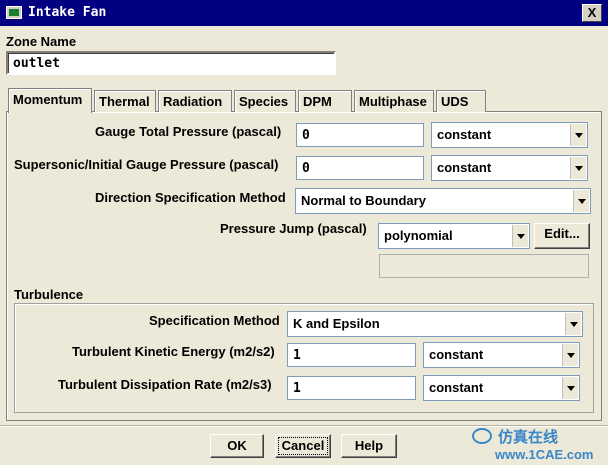  I want to click on pressure-jump-method-value: polynomial, so click(418, 235).